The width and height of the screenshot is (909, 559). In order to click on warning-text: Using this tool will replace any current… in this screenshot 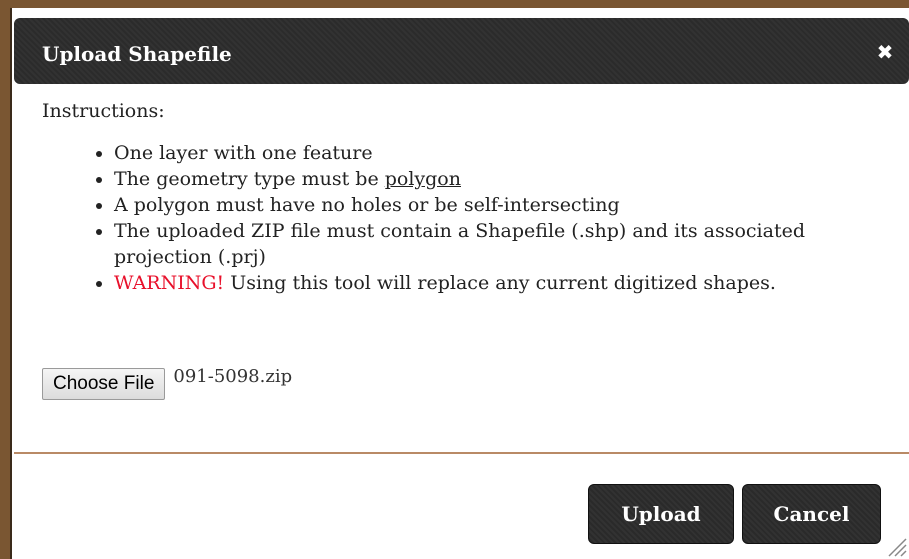, I will do `click(500, 283)`.